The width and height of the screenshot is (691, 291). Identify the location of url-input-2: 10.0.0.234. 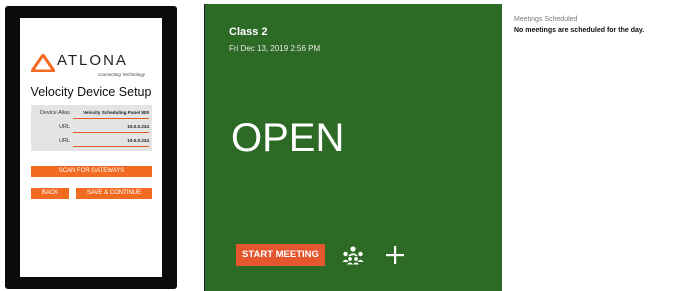
(111, 141).